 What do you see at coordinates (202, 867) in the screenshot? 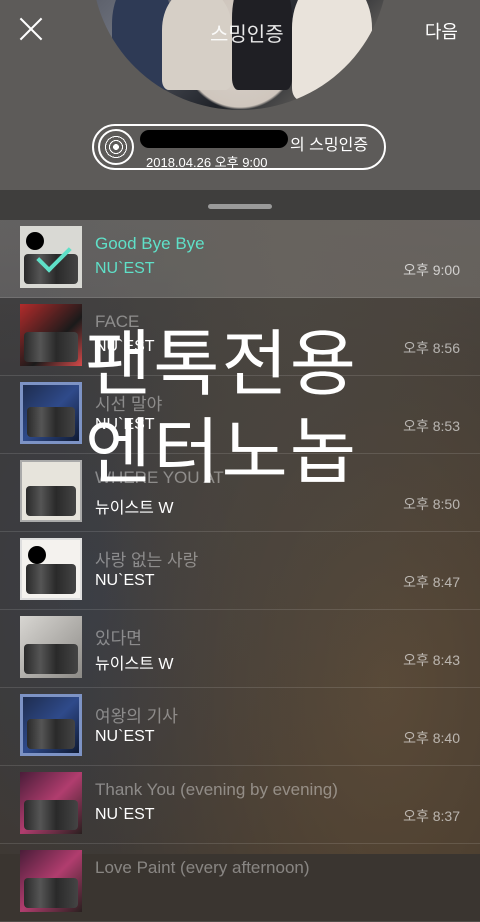
I see `song-title: Love Paint (every afternoon)` at bounding box center [202, 867].